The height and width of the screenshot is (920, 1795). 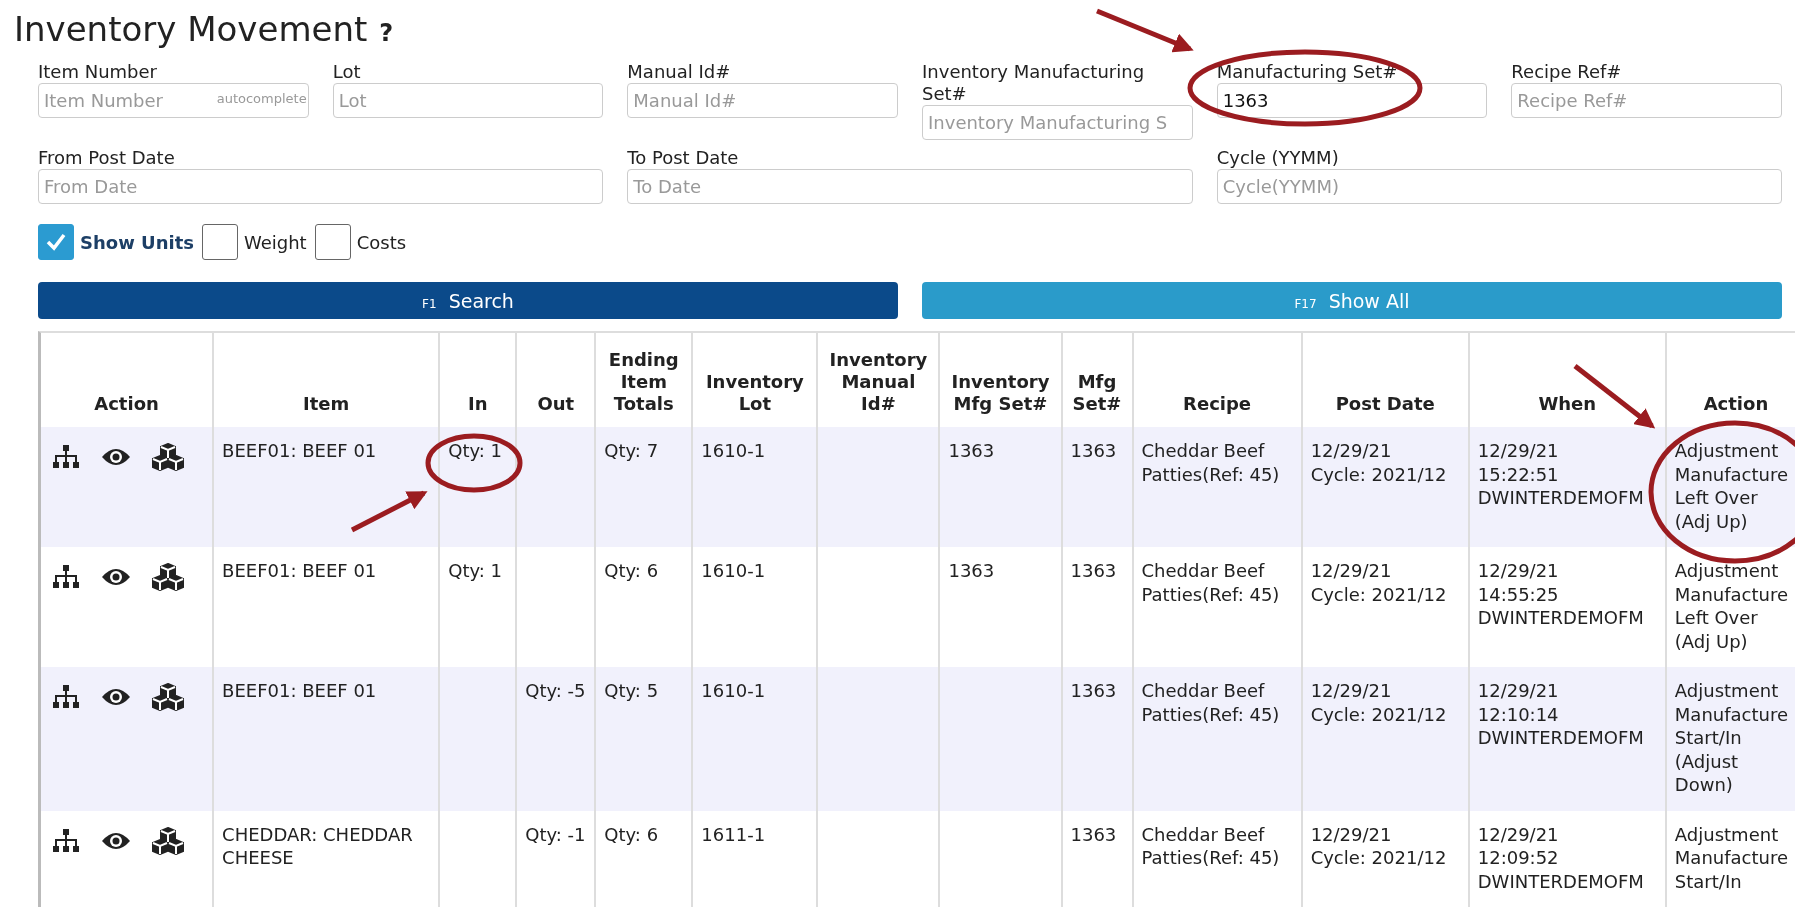 What do you see at coordinates (386, 33) in the screenshot?
I see `help-link: ?` at bounding box center [386, 33].